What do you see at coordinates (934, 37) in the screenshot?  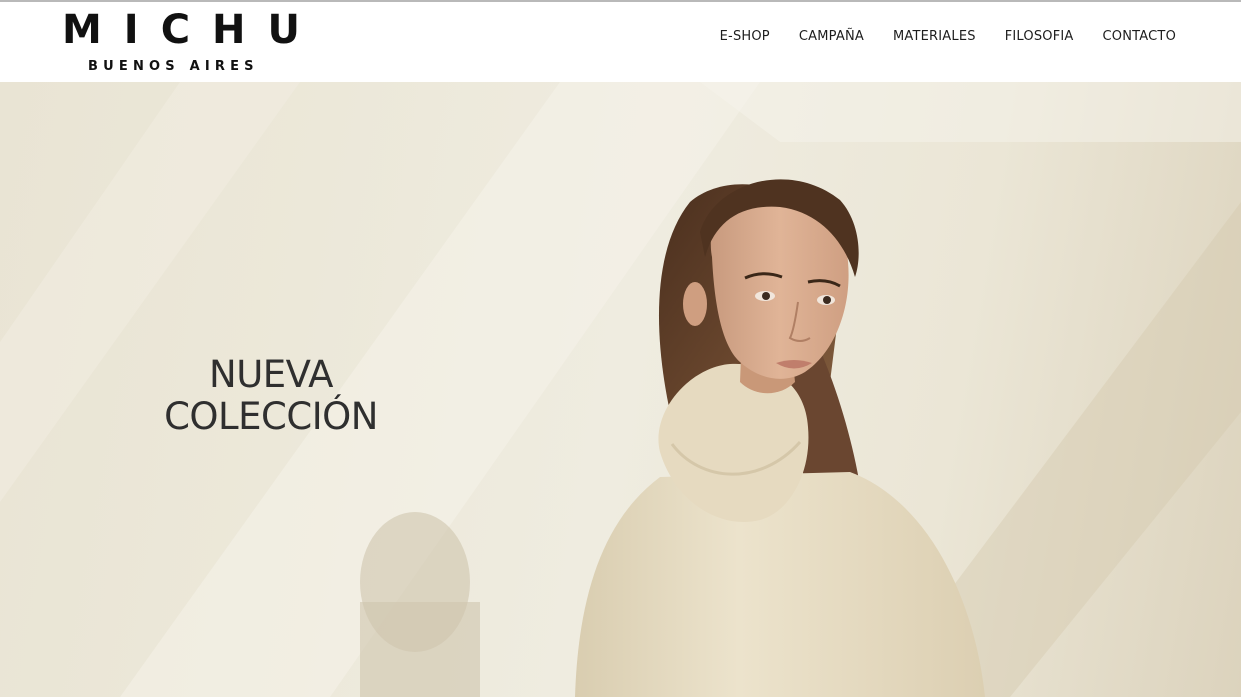 I see `nav-item-materiales: MATERIALES` at bounding box center [934, 37].